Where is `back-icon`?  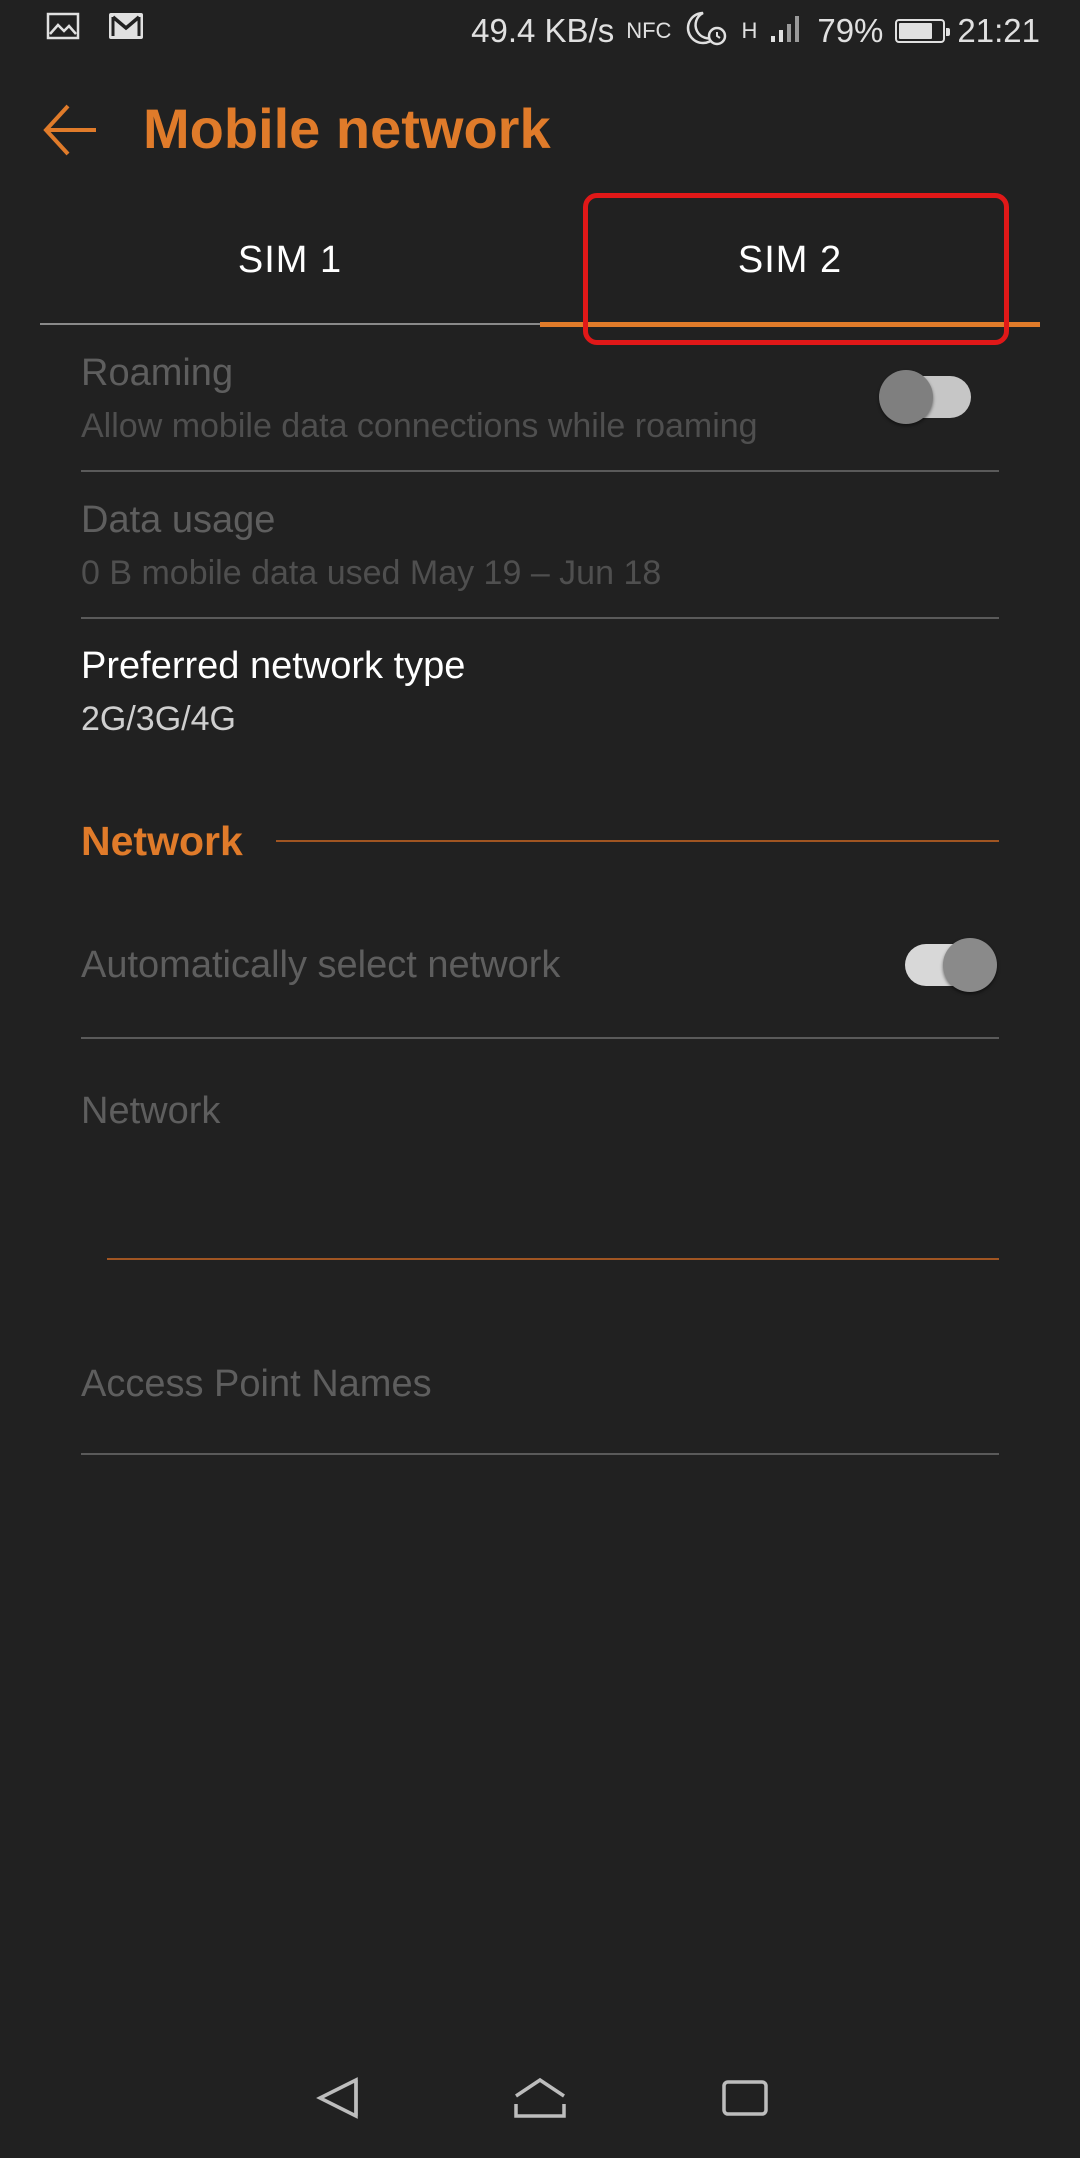
back-icon is located at coordinates (337, 2098).